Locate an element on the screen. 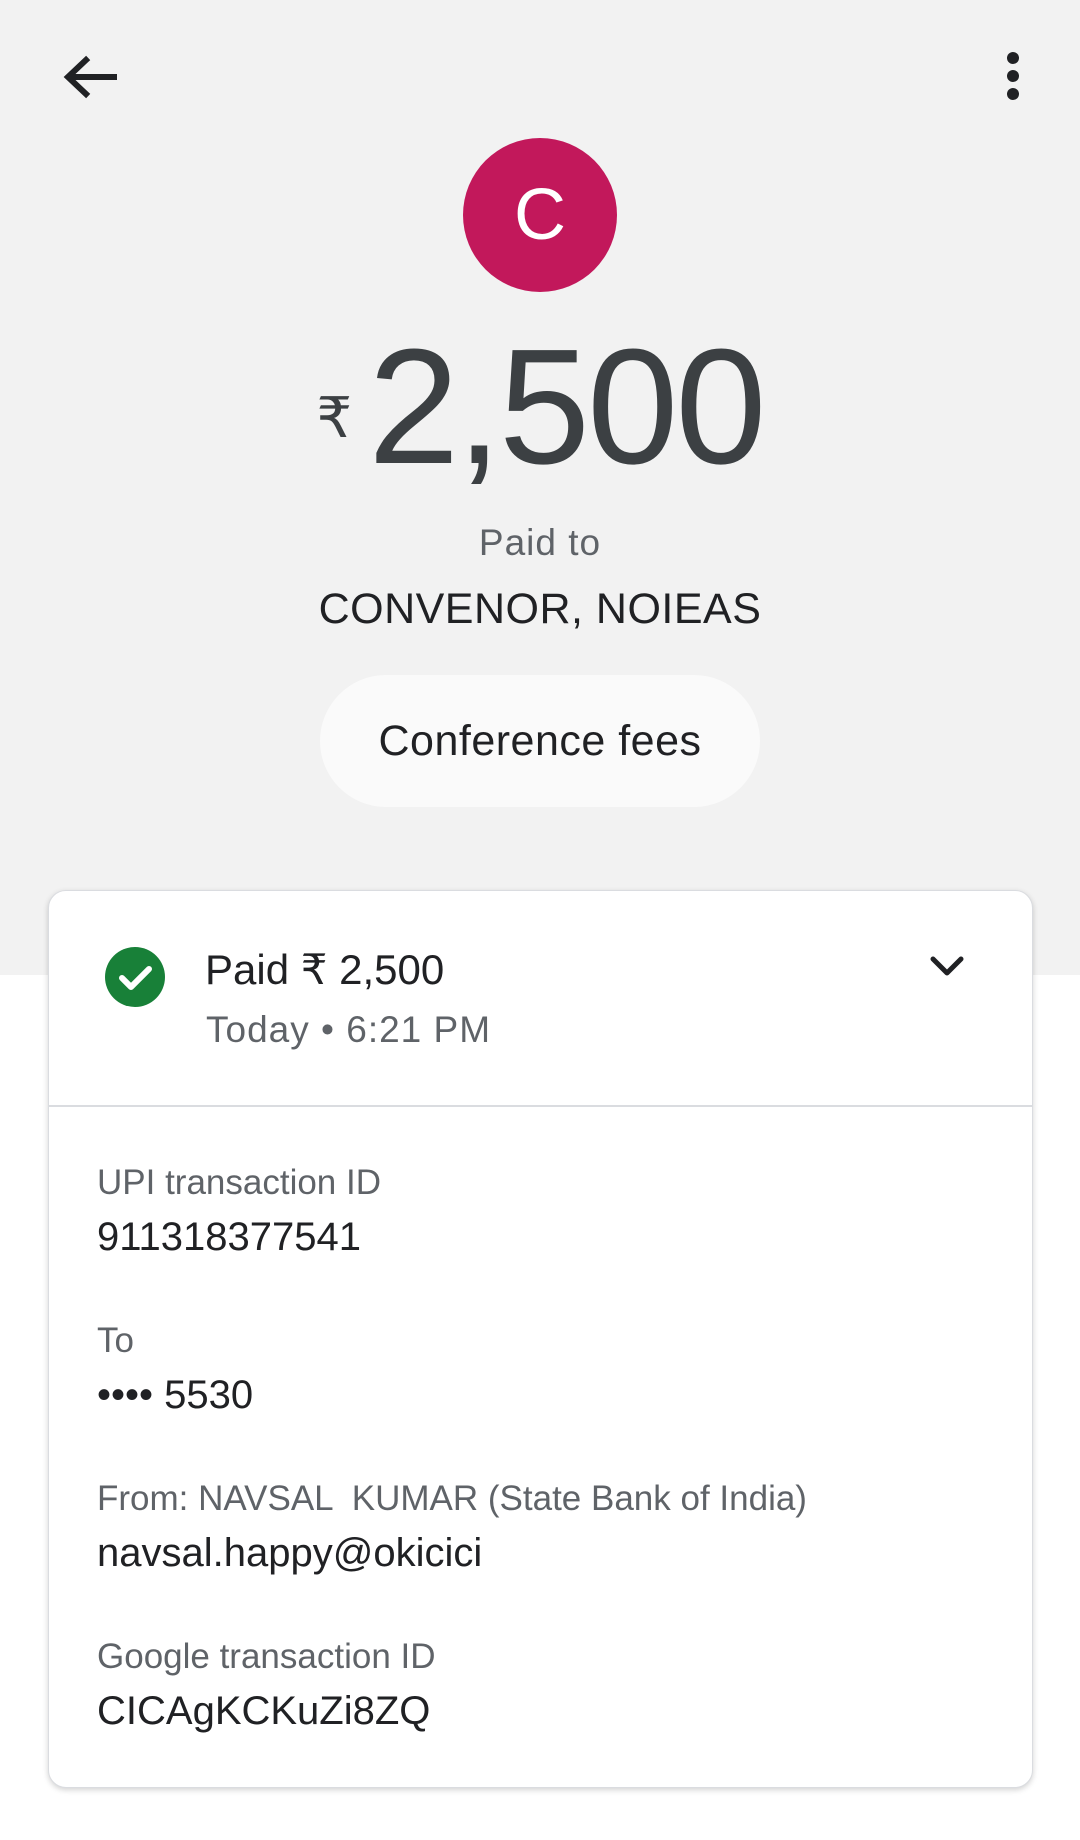 The image size is (1080, 1840). payment-status-header: Paid ₹ 2,500 Today • 6:21 PM is located at coordinates (540, 998).